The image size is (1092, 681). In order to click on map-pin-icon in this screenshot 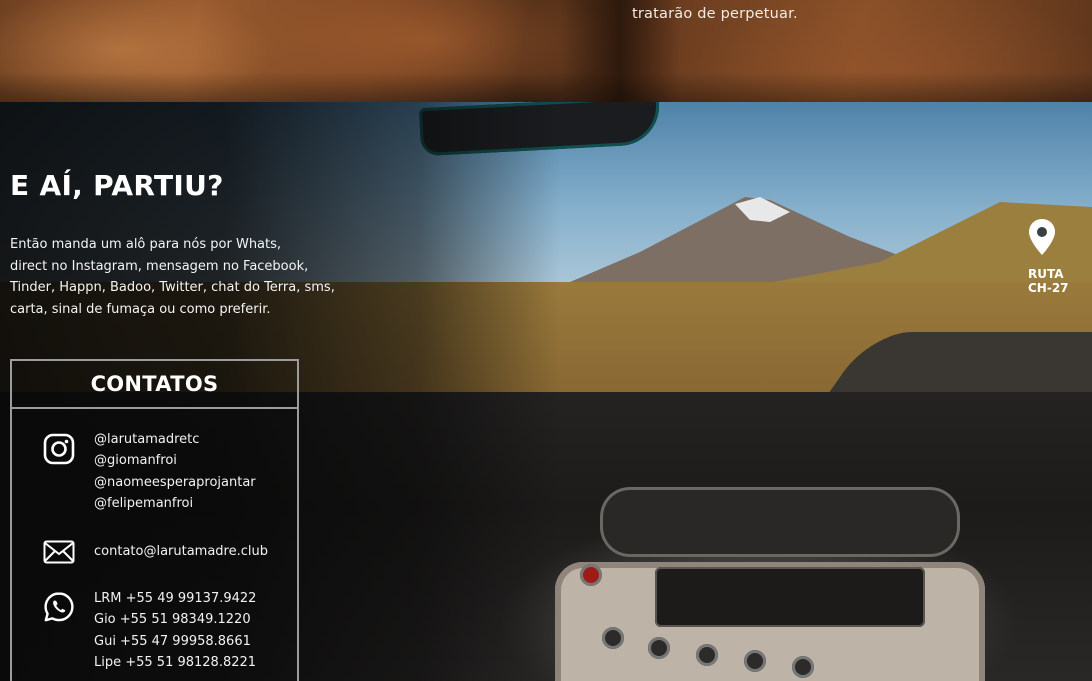, I will do `click(1042, 239)`.